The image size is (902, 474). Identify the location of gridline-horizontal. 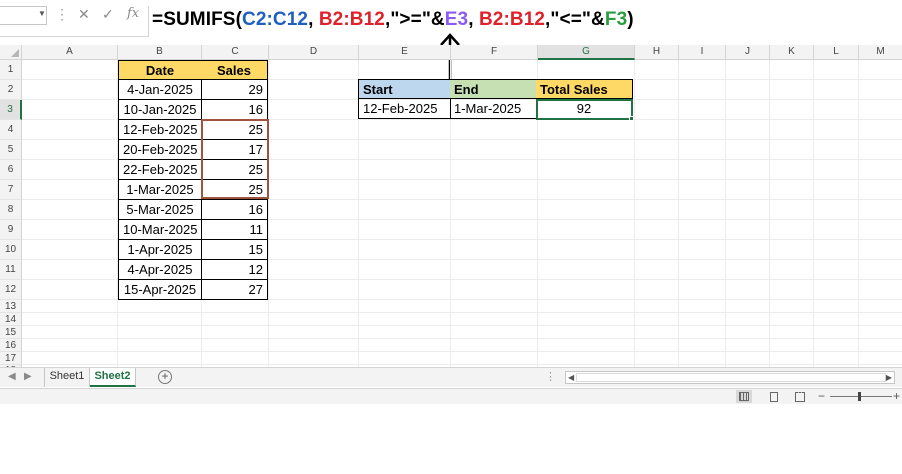
(462, 325).